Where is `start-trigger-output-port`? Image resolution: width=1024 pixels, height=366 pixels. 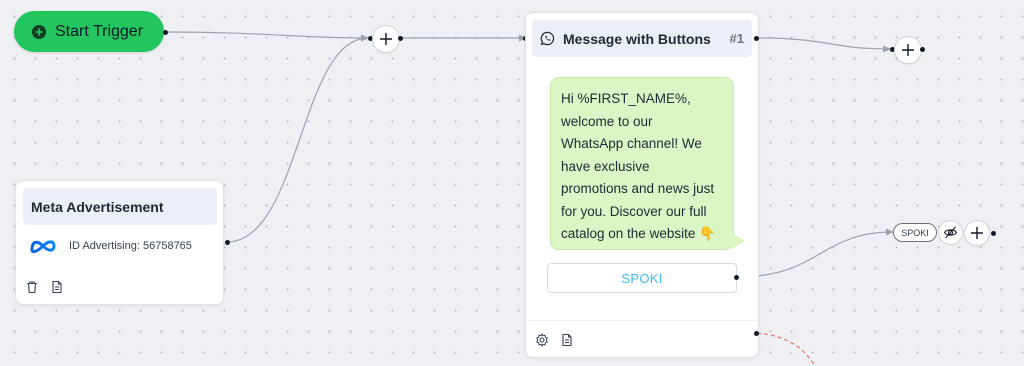 start-trigger-output-port is located at coordinates (165, 32).